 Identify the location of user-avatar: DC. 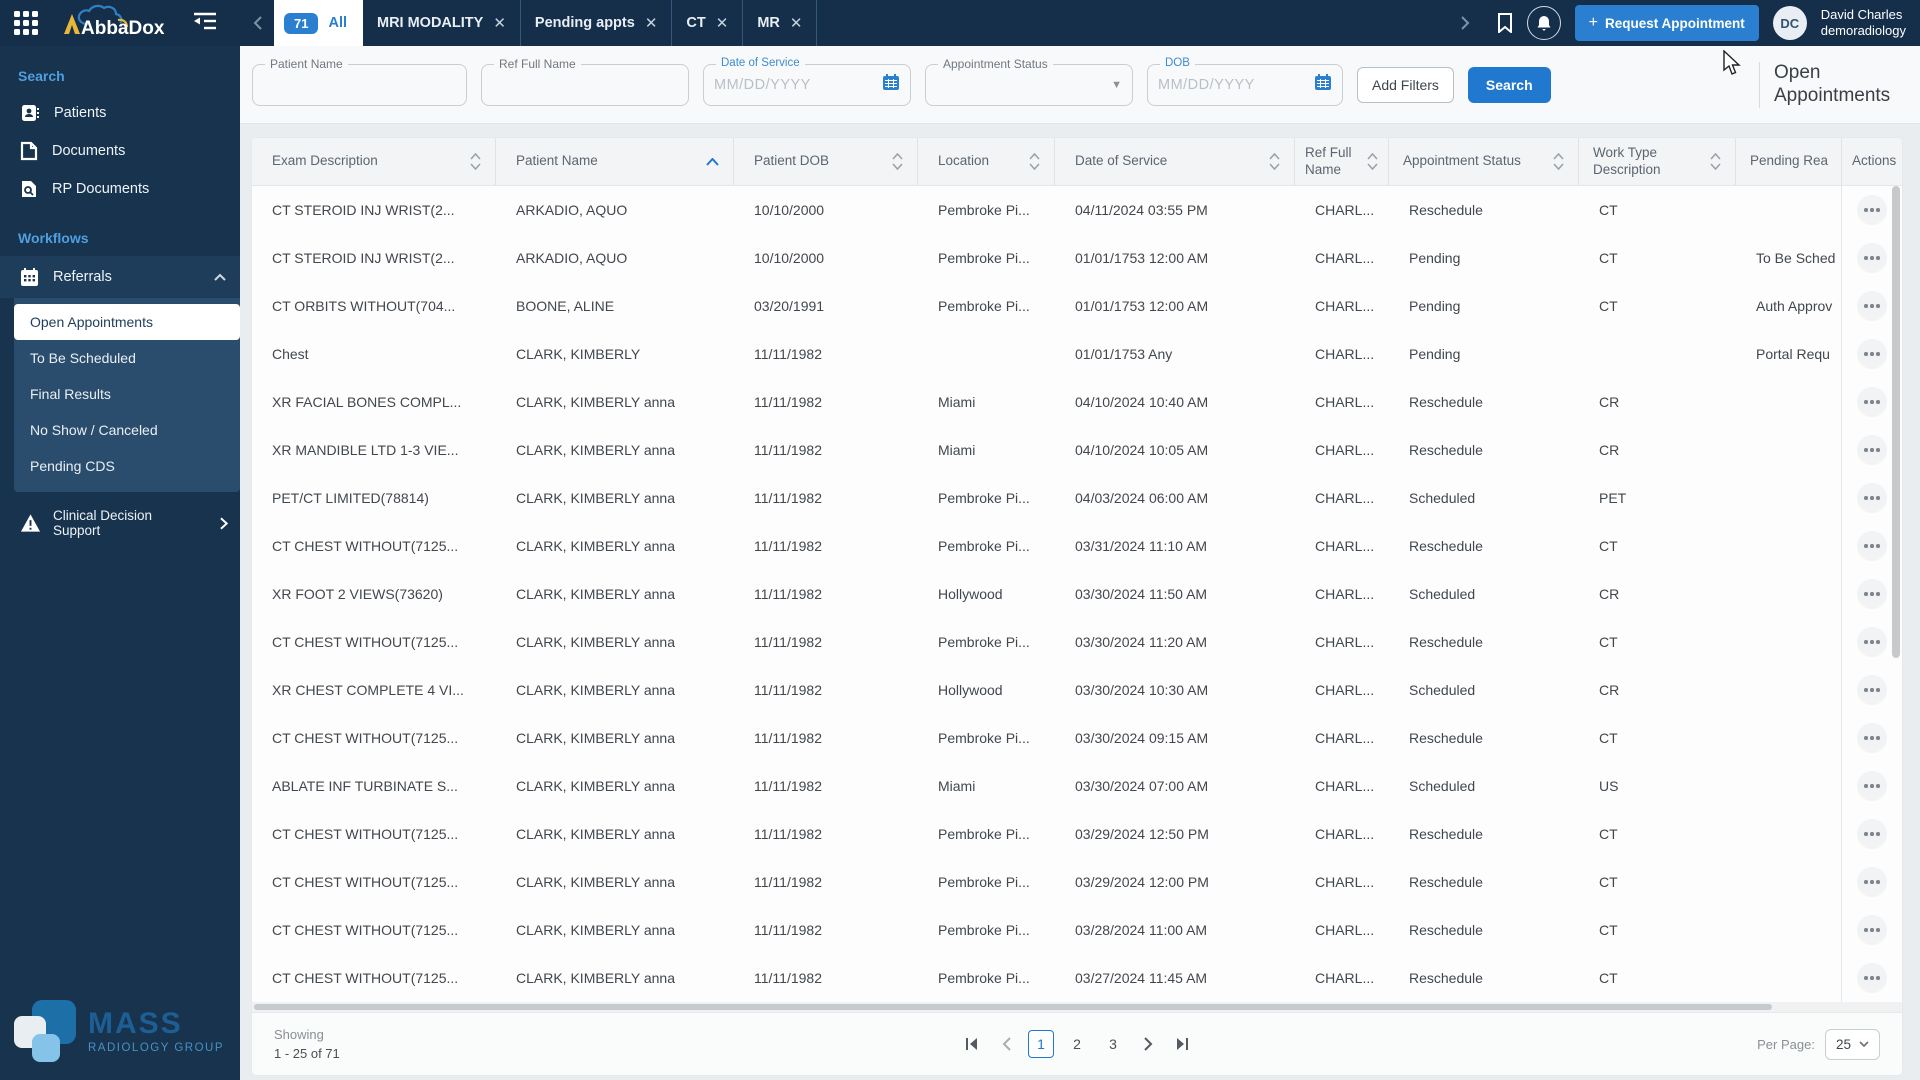
(1789, 23).